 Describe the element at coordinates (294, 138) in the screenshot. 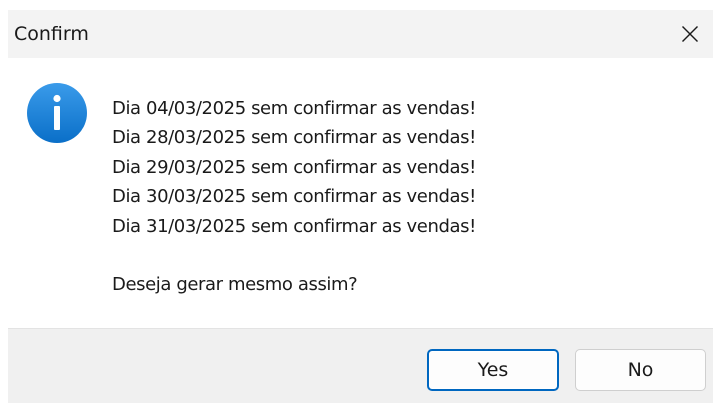

I see `message-line: Dia 28/03/2025 sem confirmar as vendas!` at that location.